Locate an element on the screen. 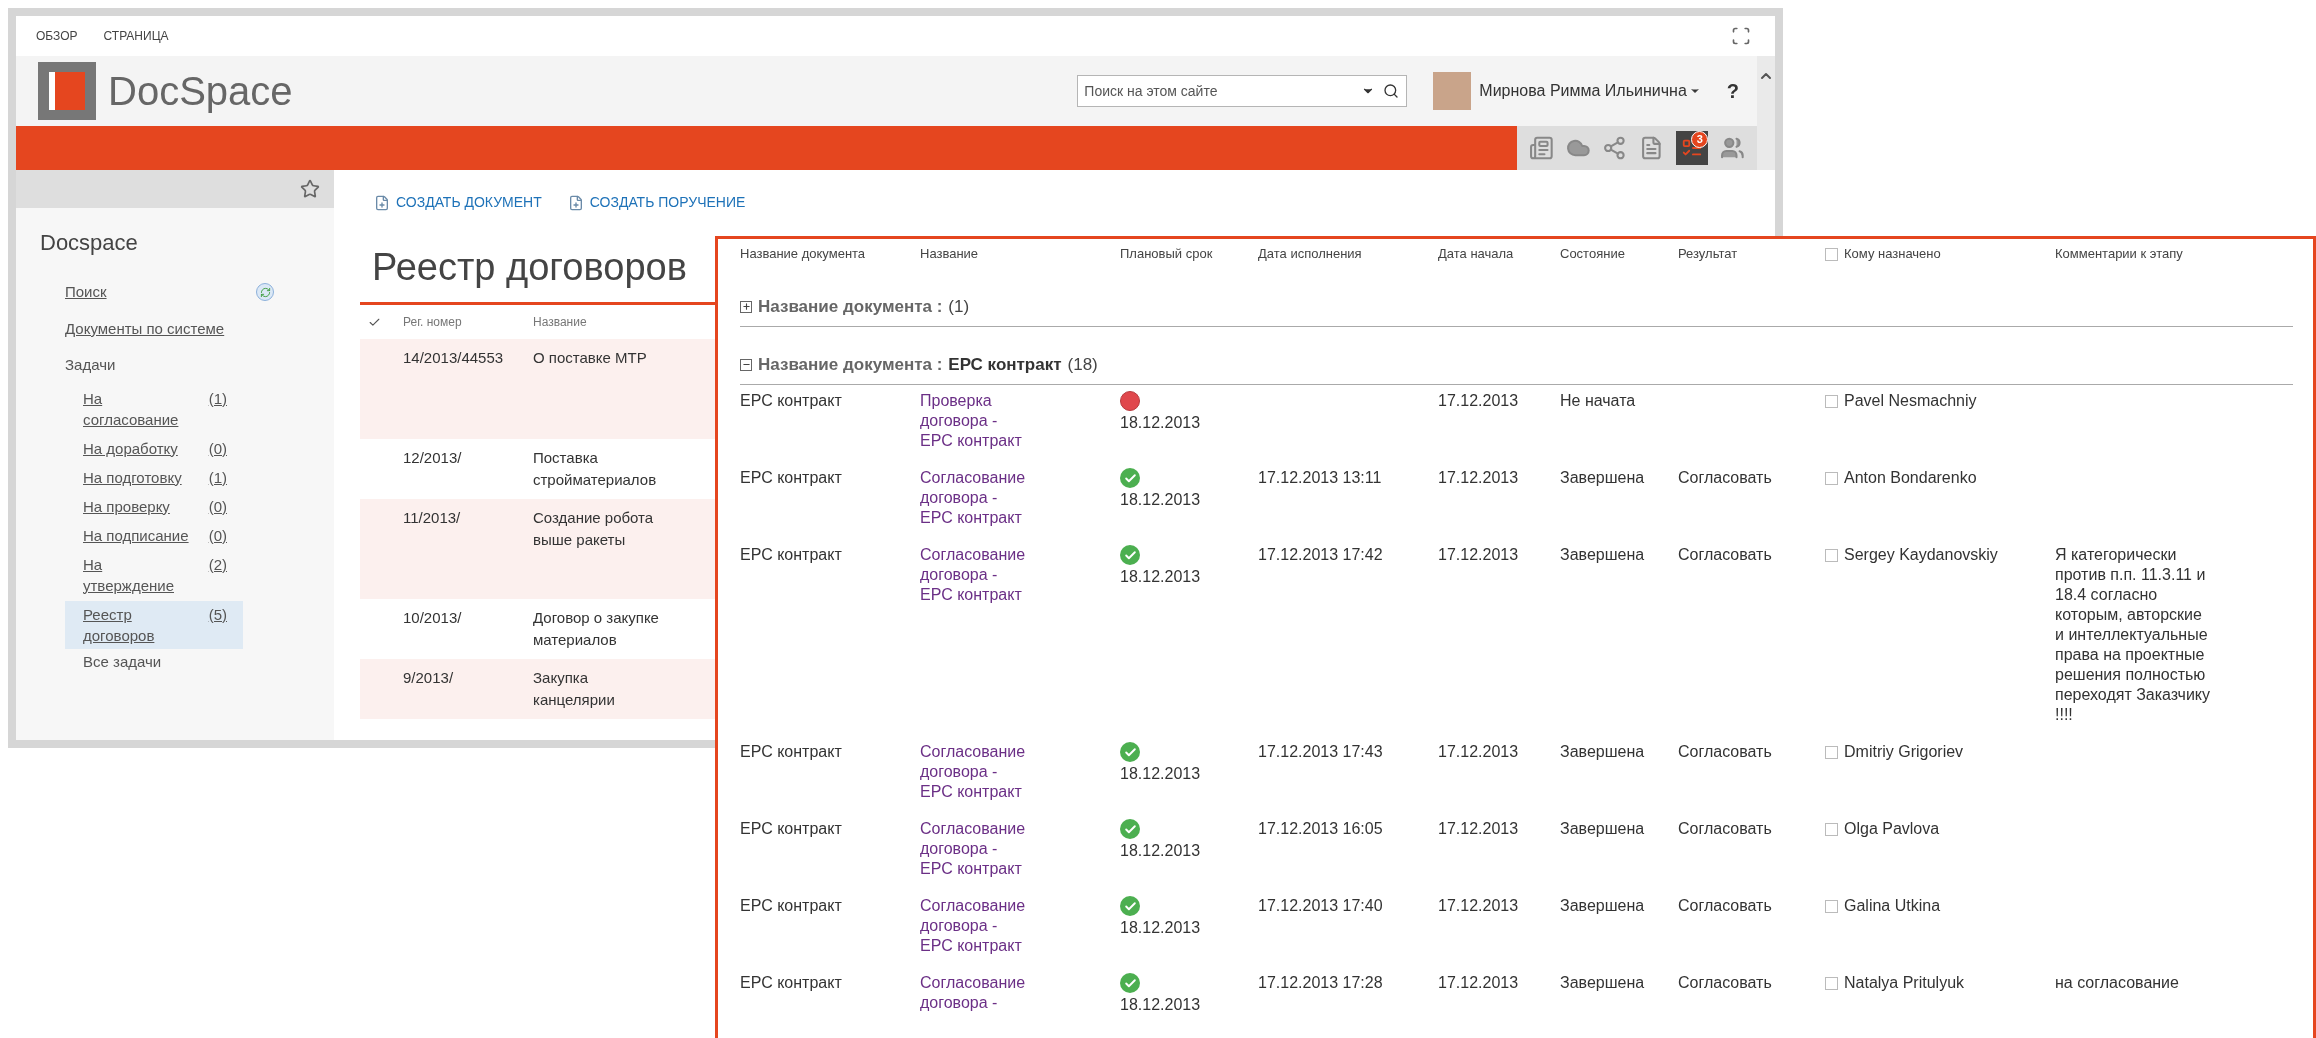 Image resolution: width=2316 pixels, height=1038 pixels. task-filter-item: Реестр договоров (5) is located at coordinates (154, 624).